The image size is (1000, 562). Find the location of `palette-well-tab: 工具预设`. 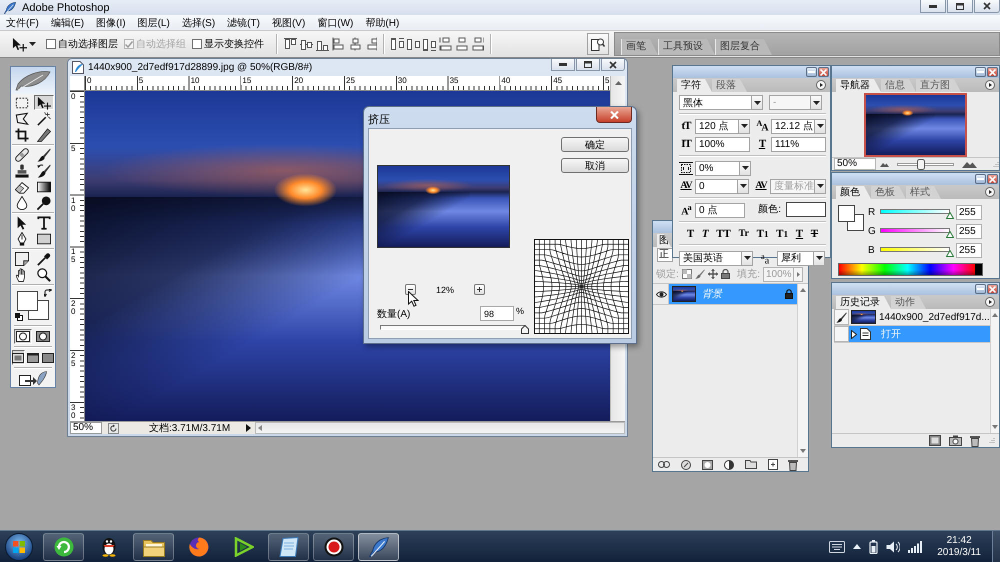

palette-well-tab: 工具预设 is located at coordinates (686, 47).